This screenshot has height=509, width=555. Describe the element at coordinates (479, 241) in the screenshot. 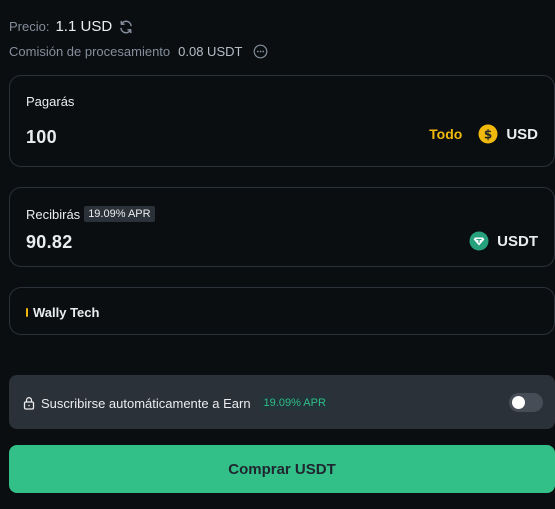

I see `tether-icon` at that location.